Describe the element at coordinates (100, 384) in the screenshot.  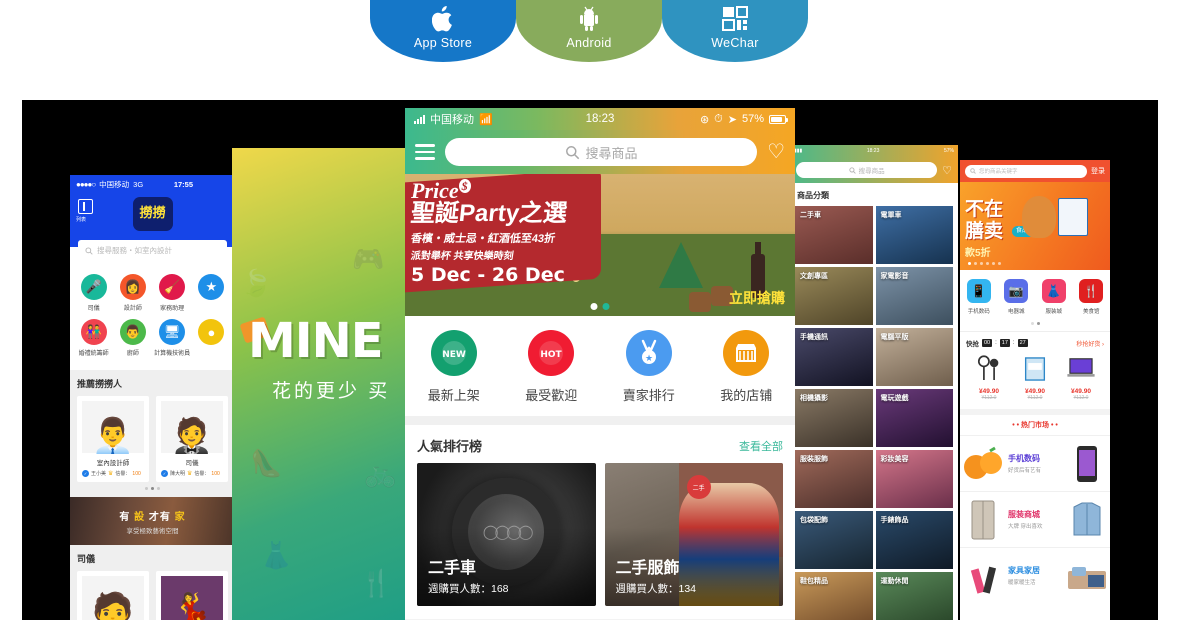
I see `section-title: 推薦撈撈人` at that location.